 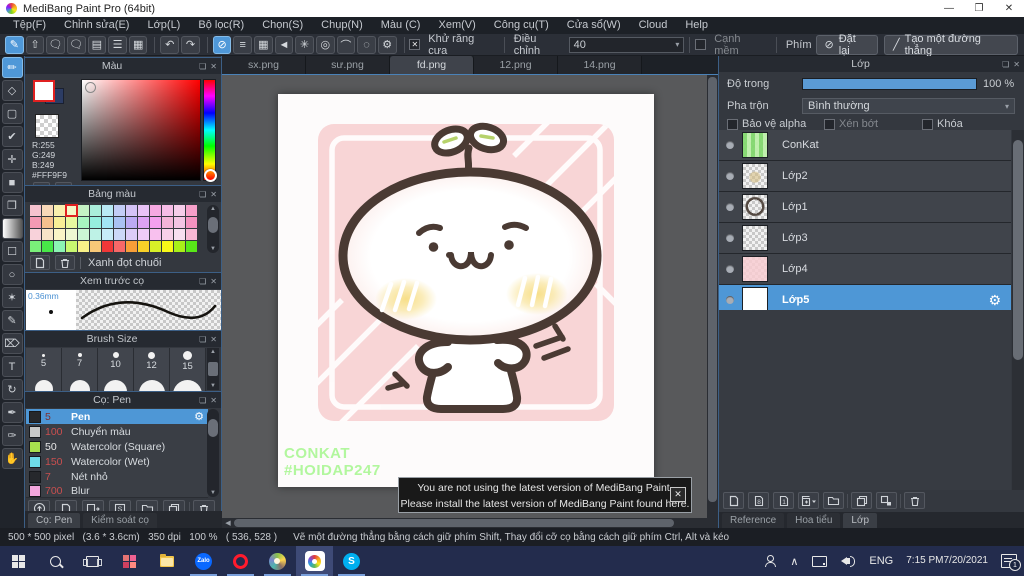 I want to click on brush-row-watercolor-square: 50 Watercolor (Square), so click(x=117, y=447).